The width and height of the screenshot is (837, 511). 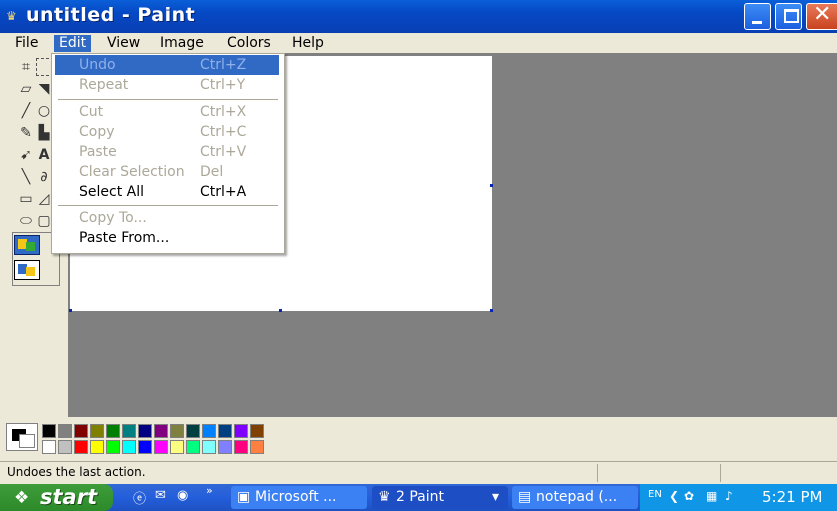 I want to click on start-label: start, so click(x=69, y=497).